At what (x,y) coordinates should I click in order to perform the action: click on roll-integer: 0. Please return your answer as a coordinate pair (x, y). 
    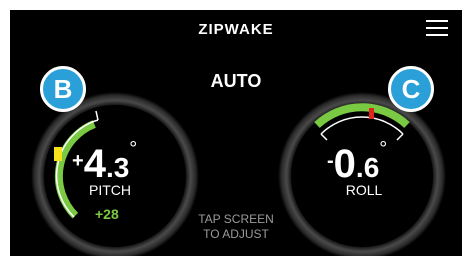
    Looking at the image, I should click on (344, 164).